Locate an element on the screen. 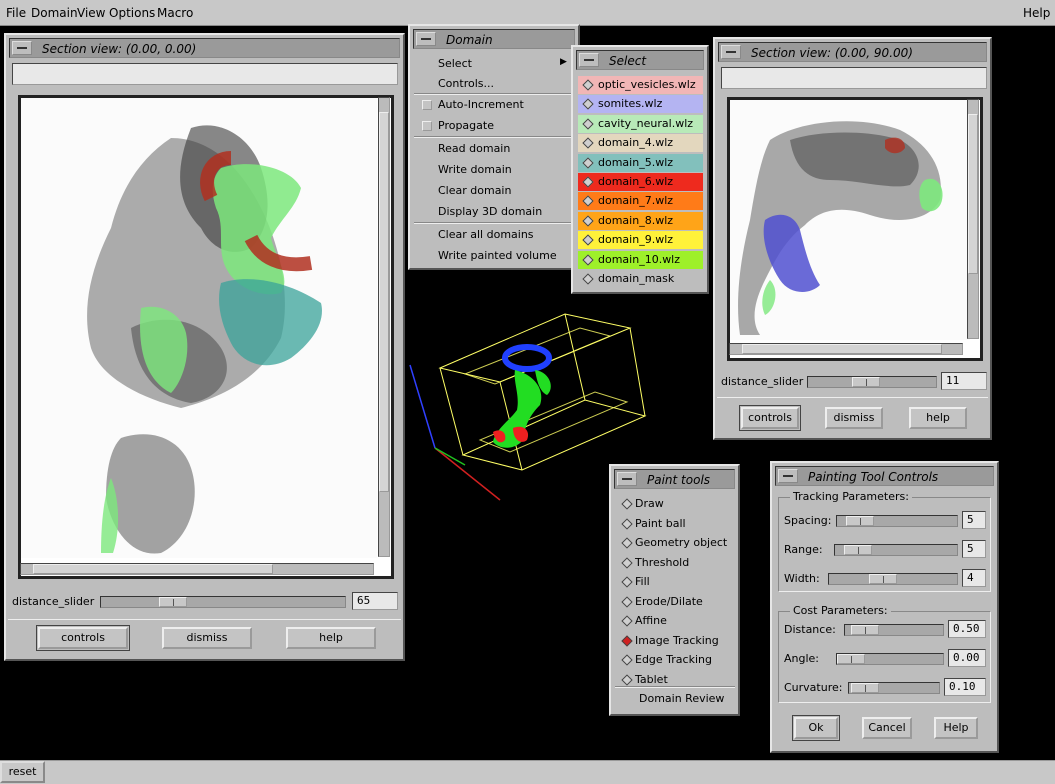  curvature-cost-slider is located at coordinates (894, 688).